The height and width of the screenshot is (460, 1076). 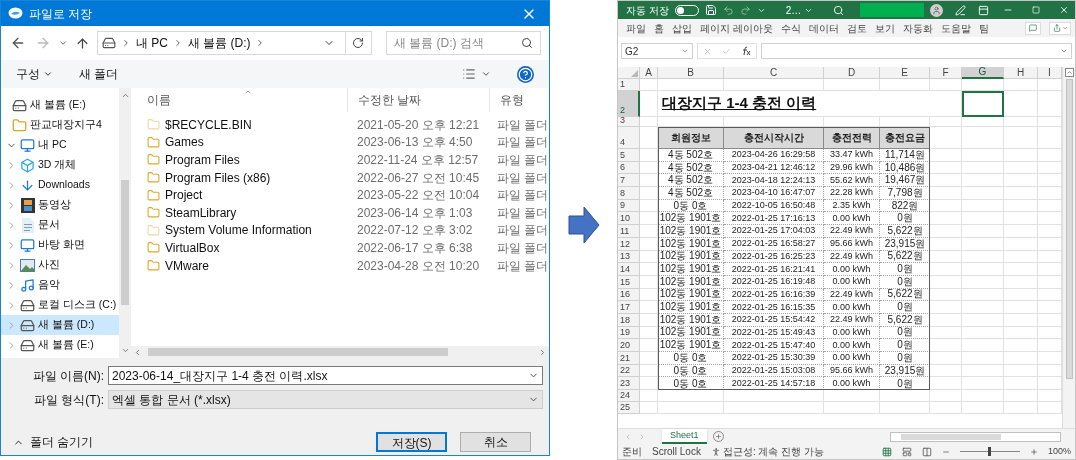 What do you see at coordinates (60, 225) in the screenshot?
I see `nav-item: 문서` at bounding box center [60, 225].